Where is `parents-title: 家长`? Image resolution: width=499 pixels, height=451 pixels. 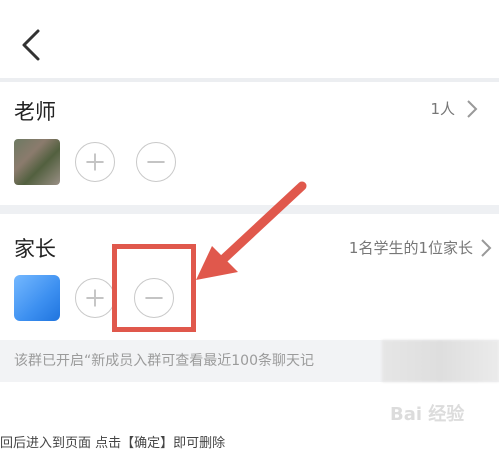
parents-title: 家长 is located at coordinates (35, 249).